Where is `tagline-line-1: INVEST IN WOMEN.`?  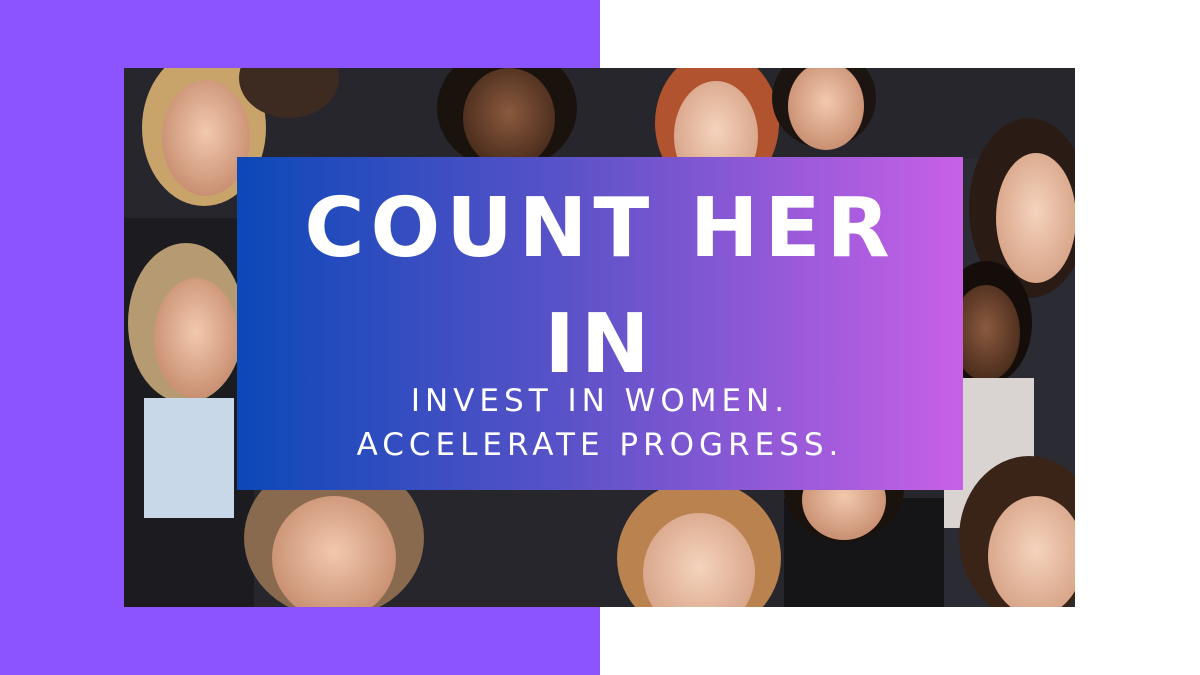 tagline-line-1: INVEST IN WOMEN. is located at coordinates (600, 401).